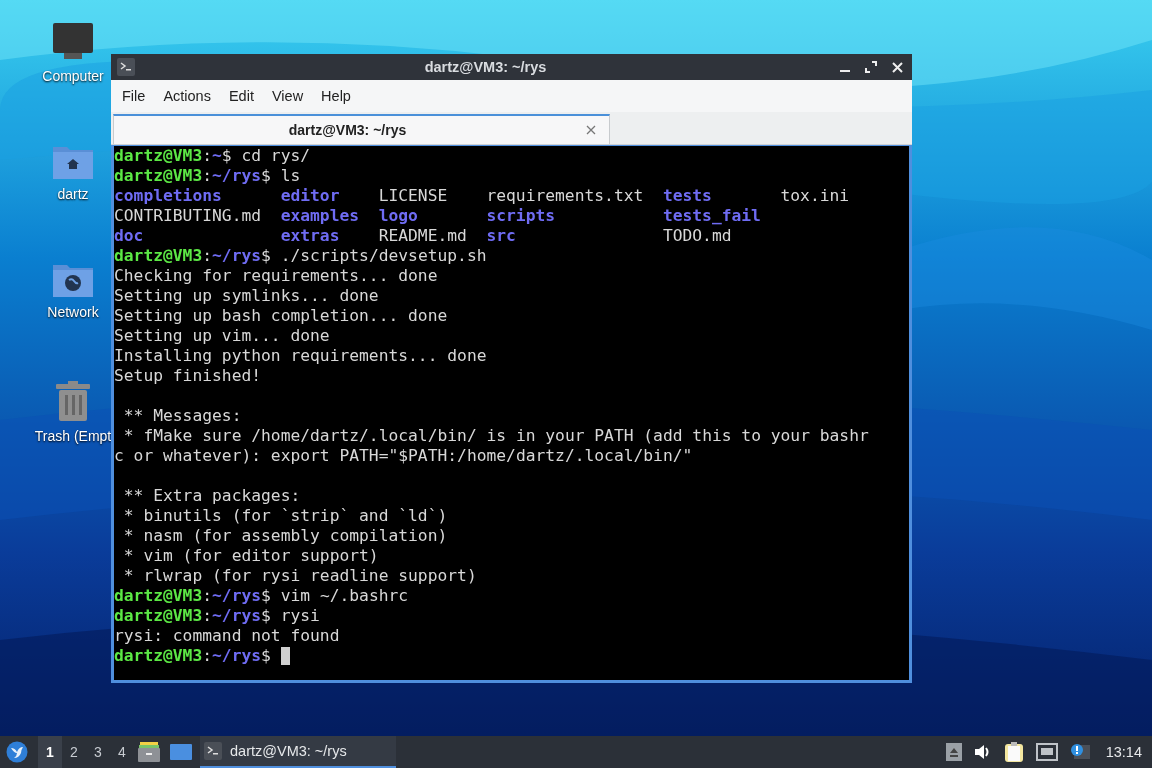 The image size is (1152, 768). Describe the element at coordinates (266, 656) in the screenshot. I see `terminal-text: $` at that location.